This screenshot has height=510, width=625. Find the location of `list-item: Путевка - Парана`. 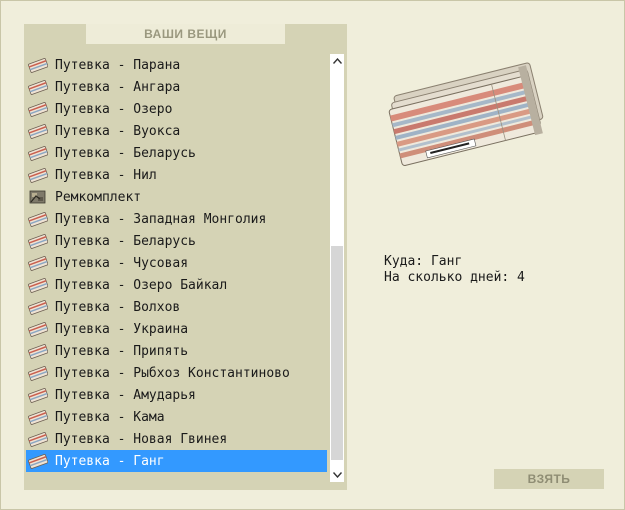

list-item: Путевка - Парана is located at coordinates (176, 65).